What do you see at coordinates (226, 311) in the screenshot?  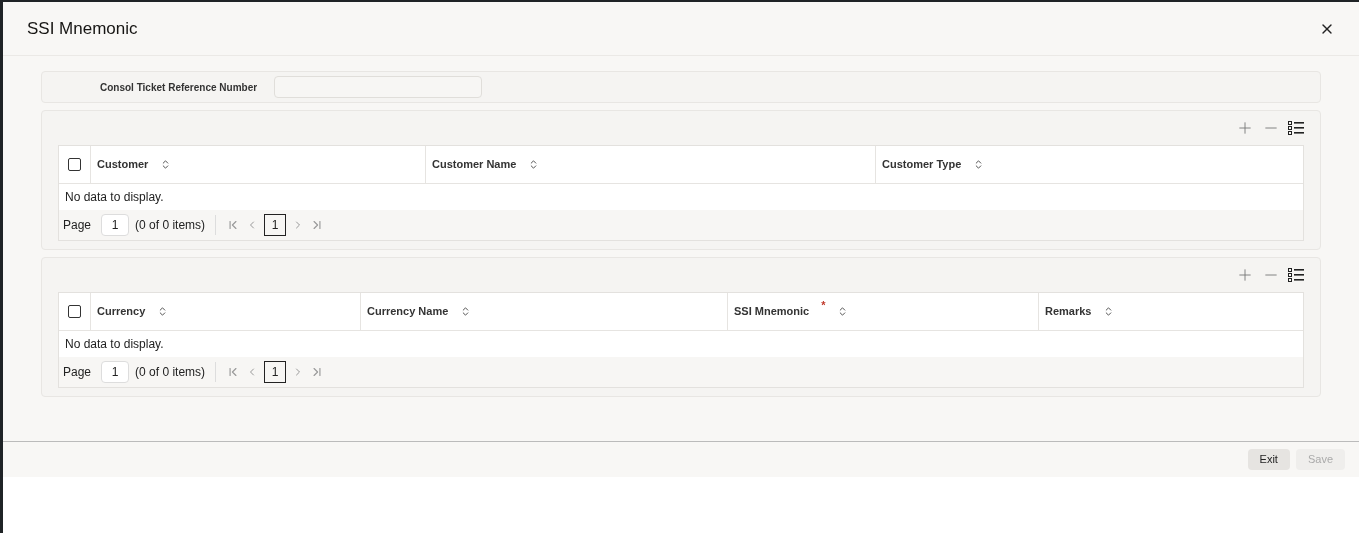 I see `column-header: Currency` at bounding box center [226, 311].